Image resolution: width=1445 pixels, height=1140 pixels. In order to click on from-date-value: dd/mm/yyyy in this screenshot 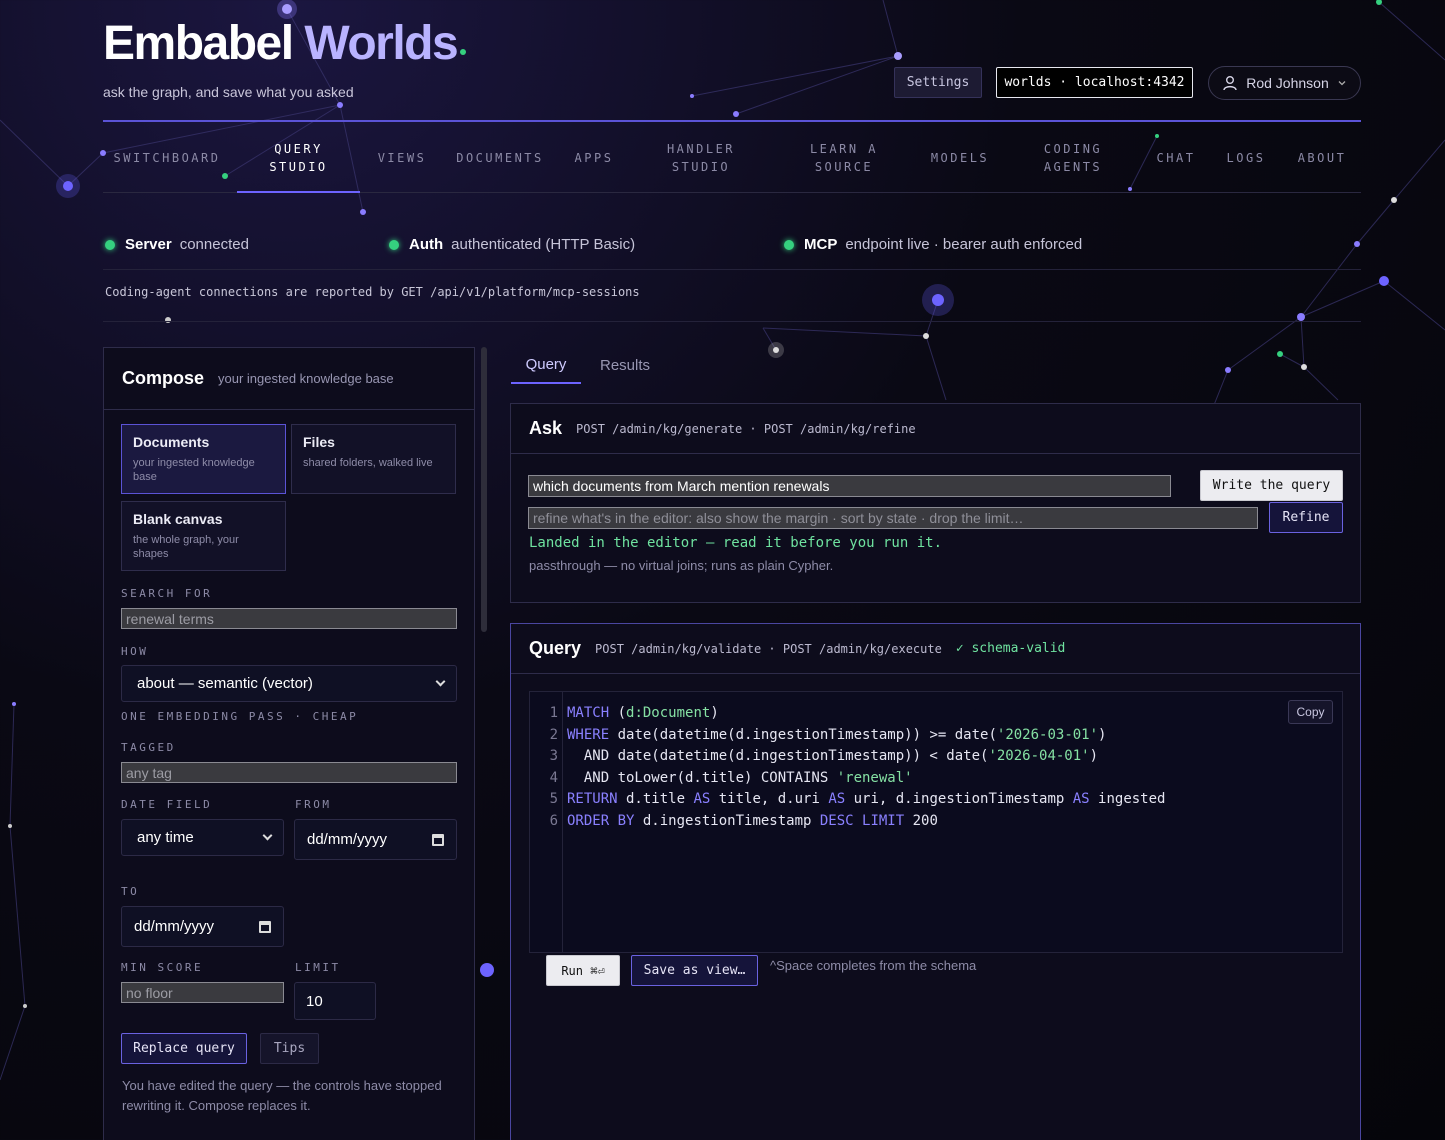, I will do `click(347, 839)`.